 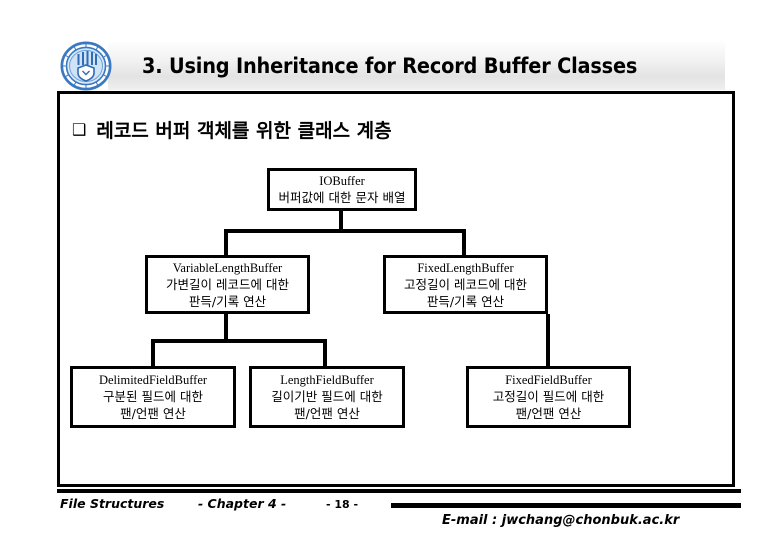 I want to click on footer-chapter: - Chapter 4 -, so click(x=242, y=503).